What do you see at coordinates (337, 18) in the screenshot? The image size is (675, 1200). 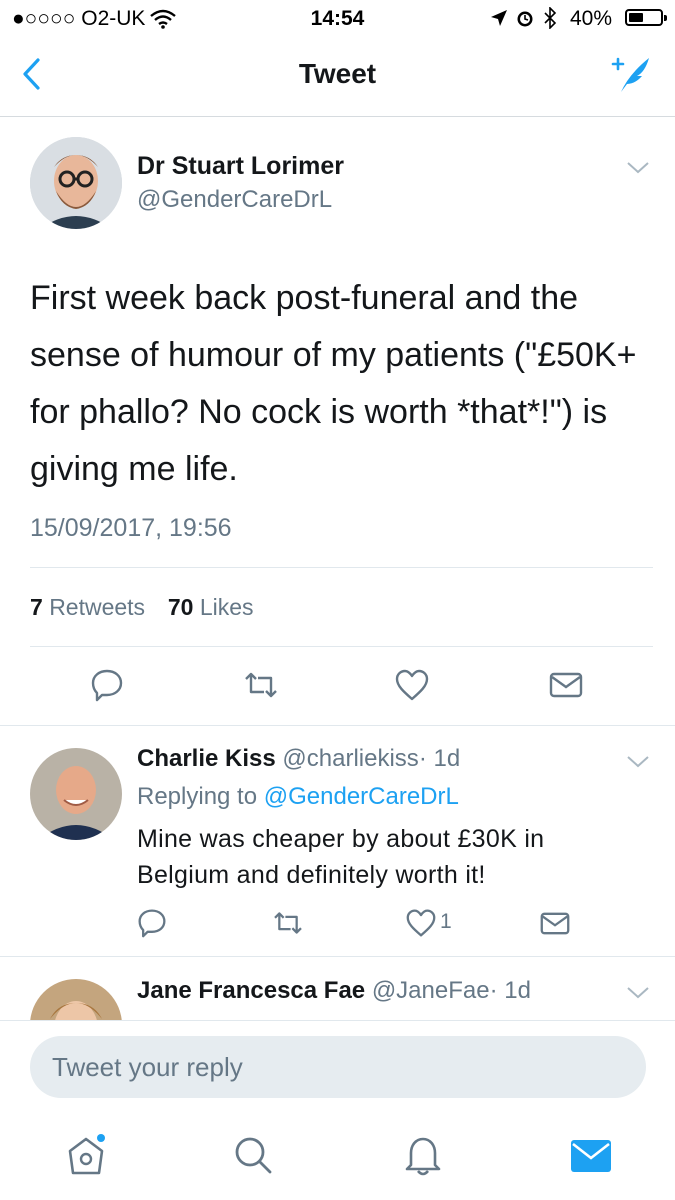 I see `status-bar: ●○○○○ O2-UK 14:54 40%` at bounding box center [337, 18].